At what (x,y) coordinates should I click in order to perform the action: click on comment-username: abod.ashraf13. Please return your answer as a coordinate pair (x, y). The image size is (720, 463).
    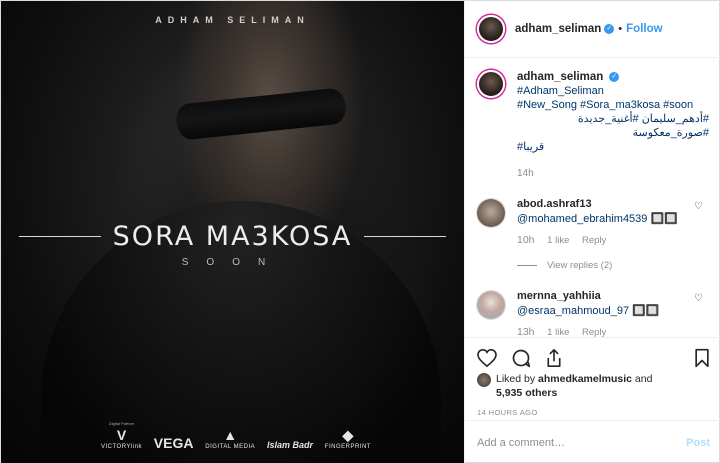
    Looking at the image, I should click on (613, 204).